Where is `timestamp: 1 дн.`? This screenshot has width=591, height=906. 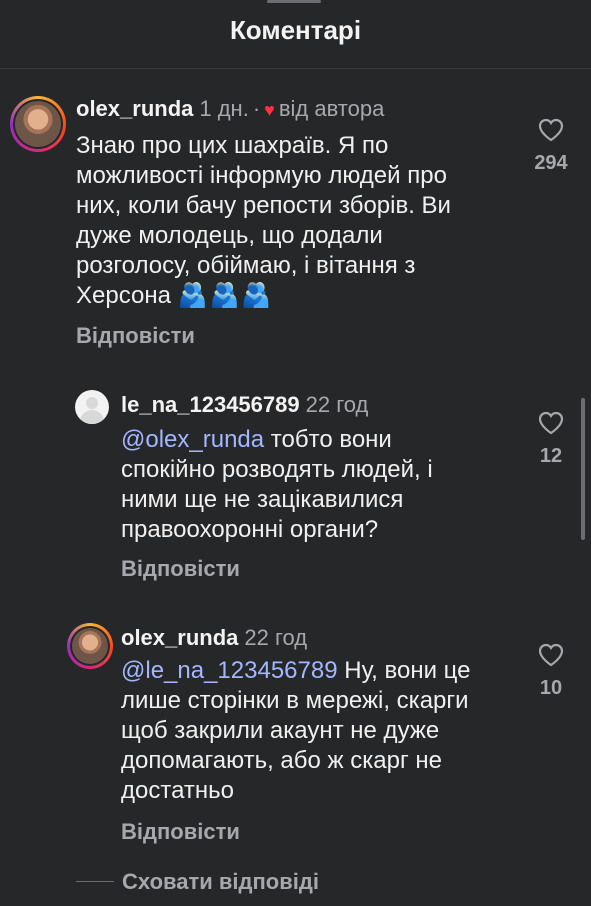 timestamp: 1 дн. is located at coordinates (224, 108).